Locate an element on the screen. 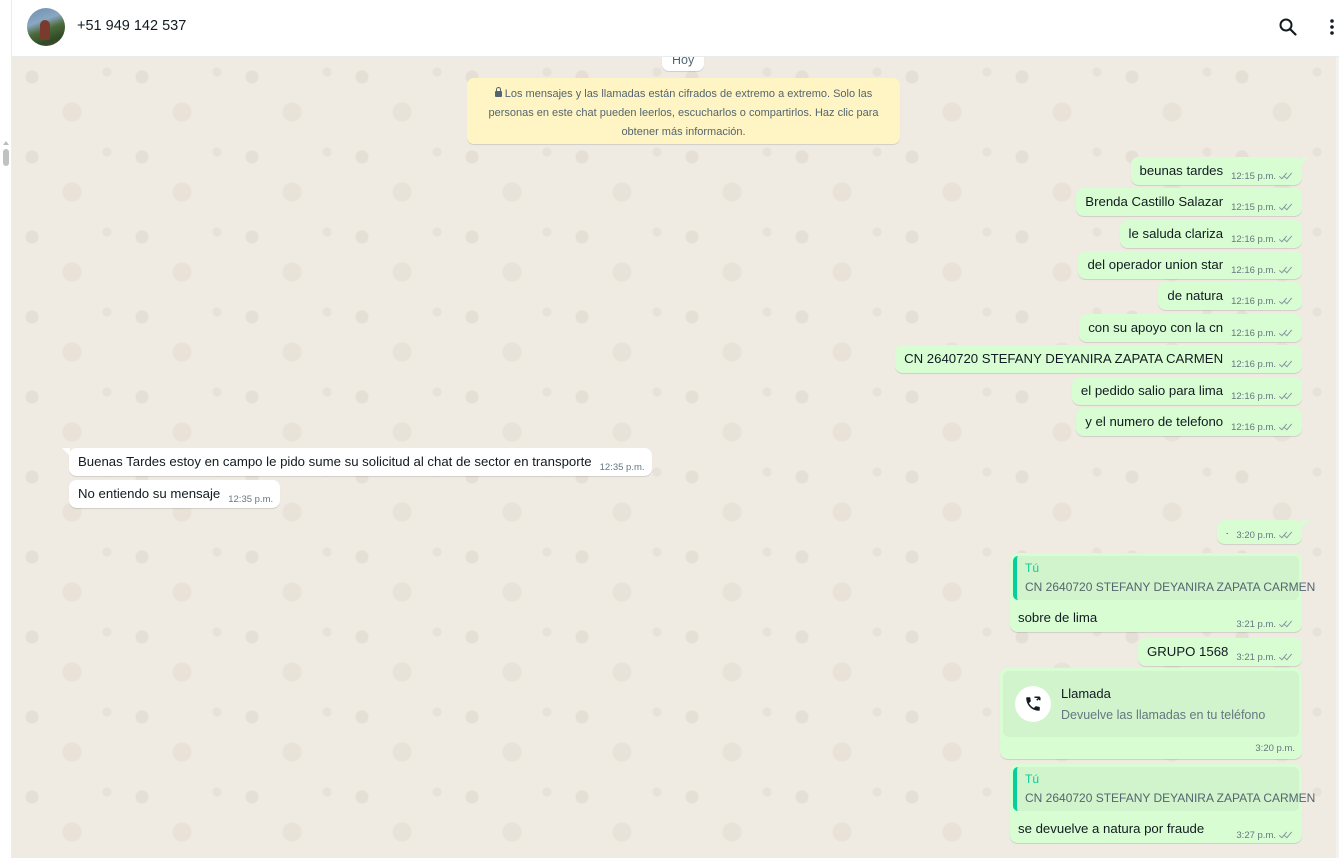 The width and height of the screenshot is (1339, 858). message-text: le saluda clariza is located at coordinates (1176, 233).